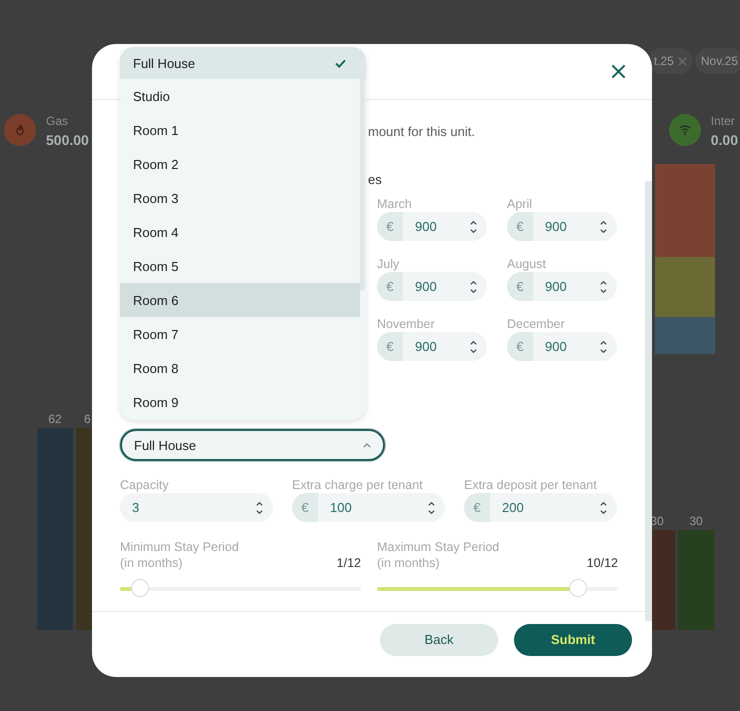 This screenshot has width=740, height=711. What do you see at coordinates (368, 507) in the screenshot?
I see `number-field: € 100` at bounding box center [368, 507].